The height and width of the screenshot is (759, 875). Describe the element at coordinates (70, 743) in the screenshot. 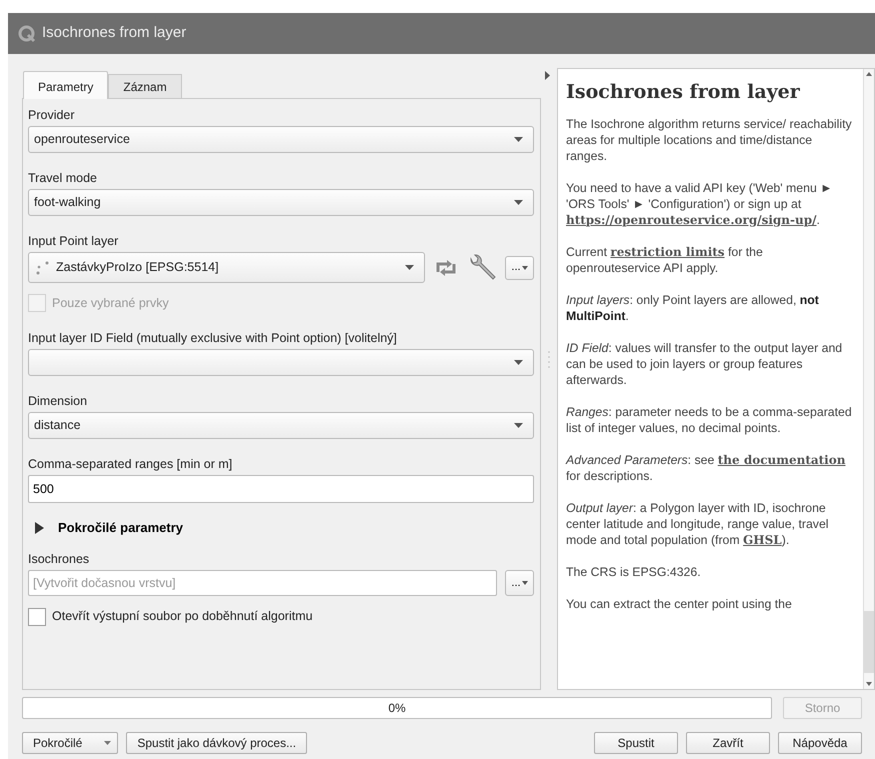

I see `button: Pokročilé` at that location.